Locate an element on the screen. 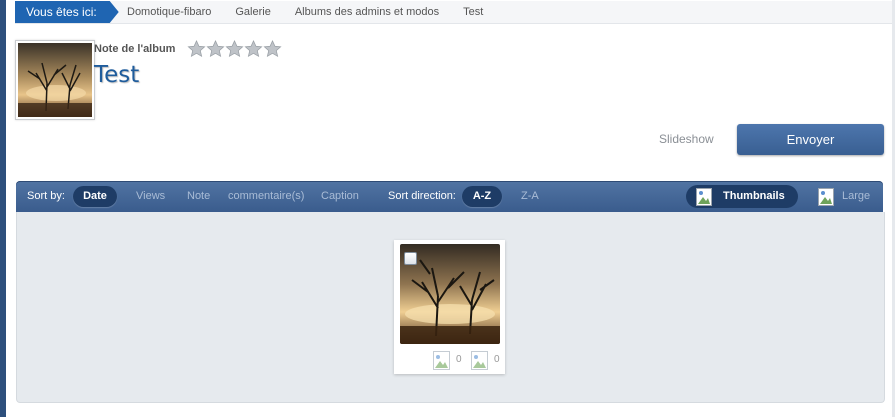  image-select-checkbox is located at coordinates (410, 258).